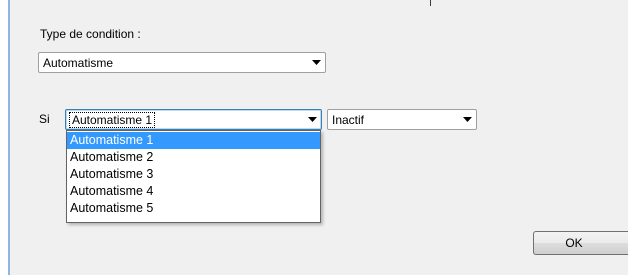  I want to click on condition-type-select: Automatisme, so click(182, 62).